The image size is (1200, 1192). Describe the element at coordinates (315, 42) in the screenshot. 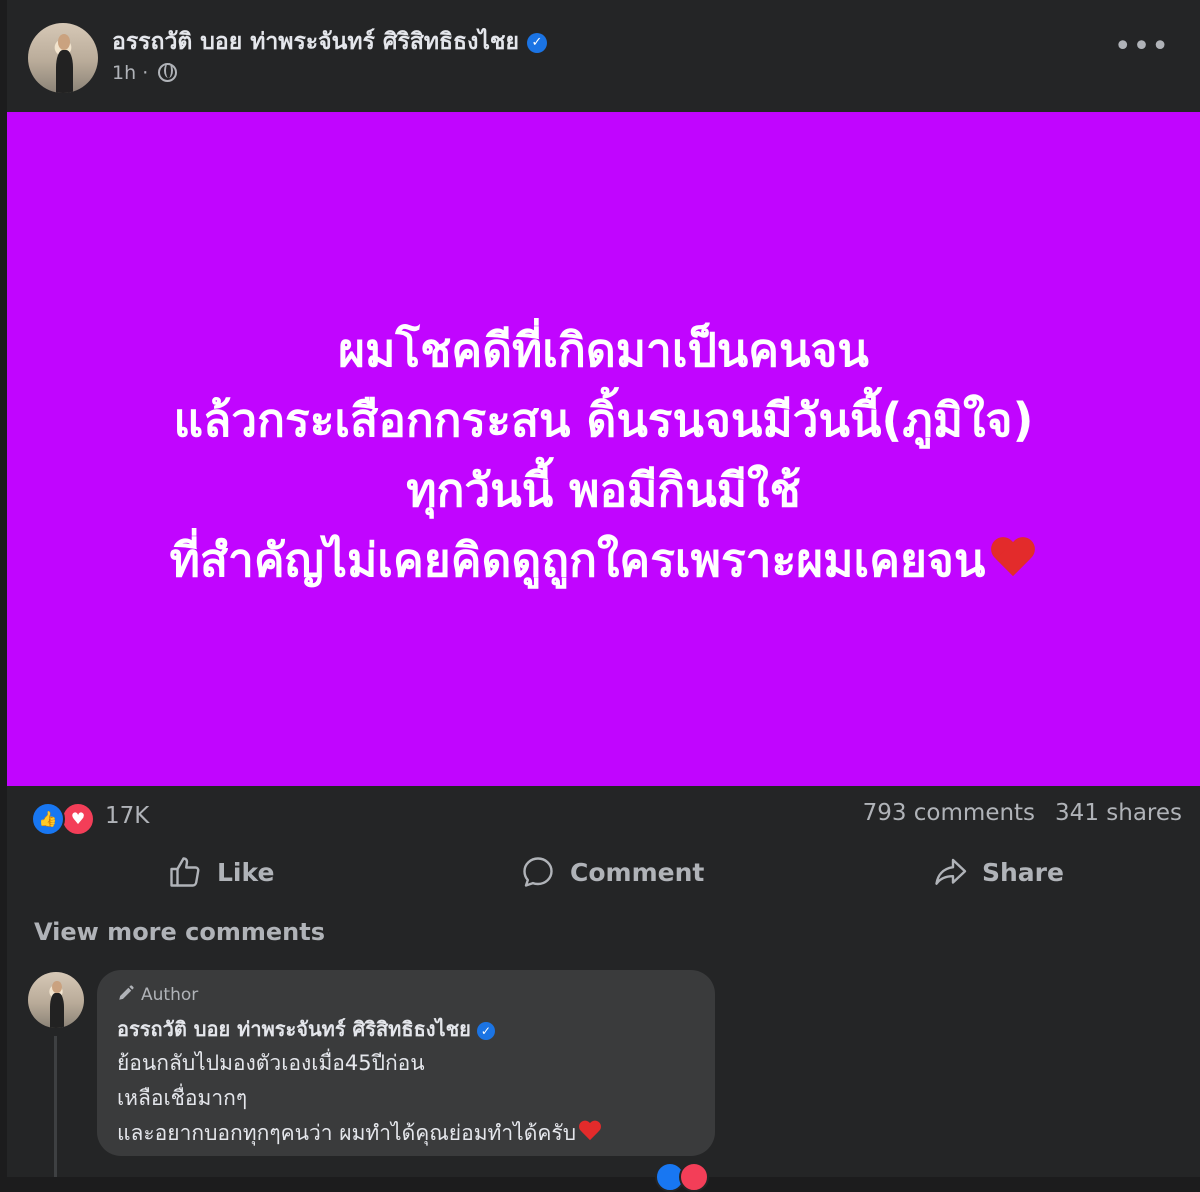

I see `author-name: อรรถวัติ บอย ท่าพระจันทร์ ศิริสิทธิธงไชย` at that location.